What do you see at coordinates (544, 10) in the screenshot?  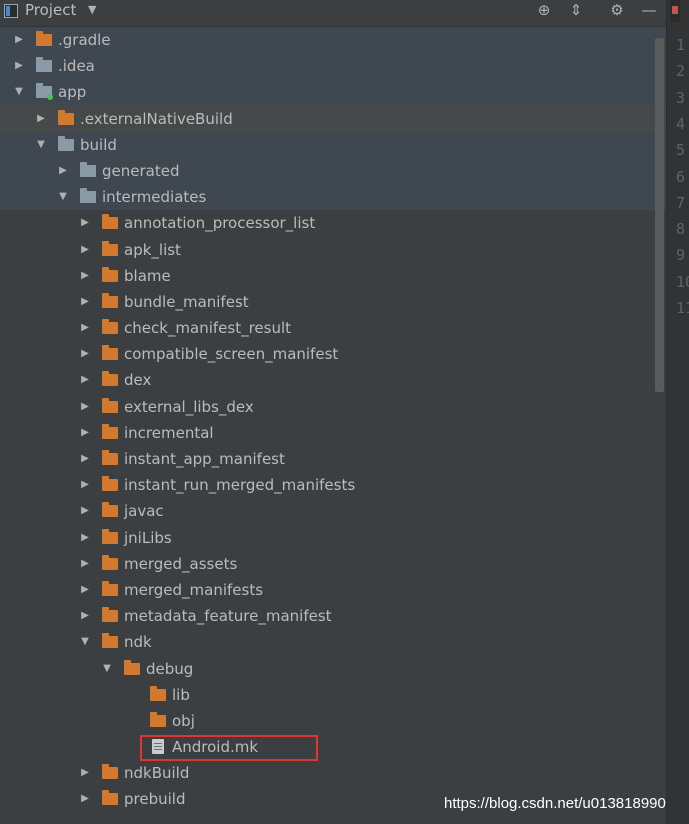 I see `locate-icon: ⊕` at bounding box center [544, 10].